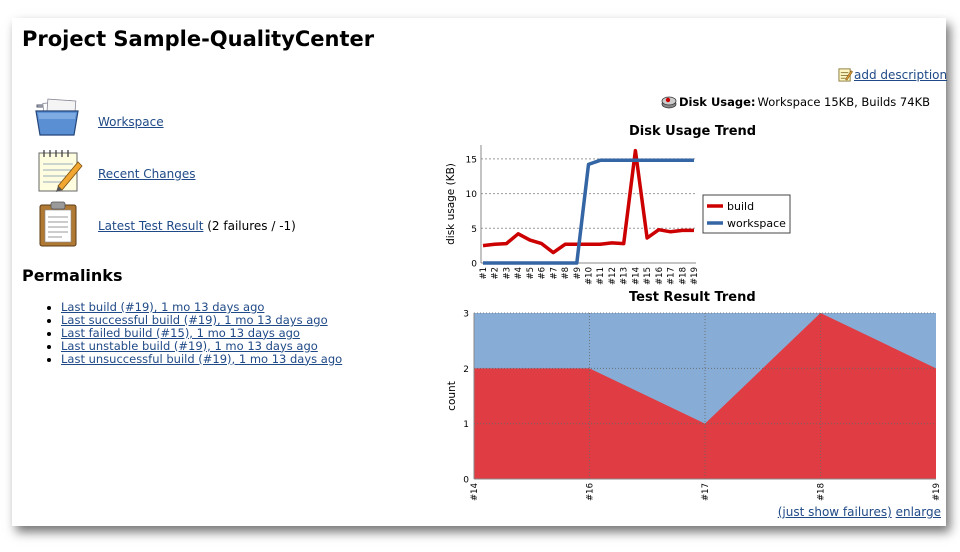  What do you see at coordinates (451, 204) in the screenshot?
I see `y-axis-label: disk usage (KB)` at bounding box center [451, 204].